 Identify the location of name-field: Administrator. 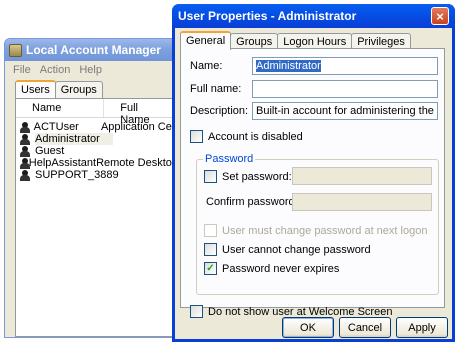
(345, 66).